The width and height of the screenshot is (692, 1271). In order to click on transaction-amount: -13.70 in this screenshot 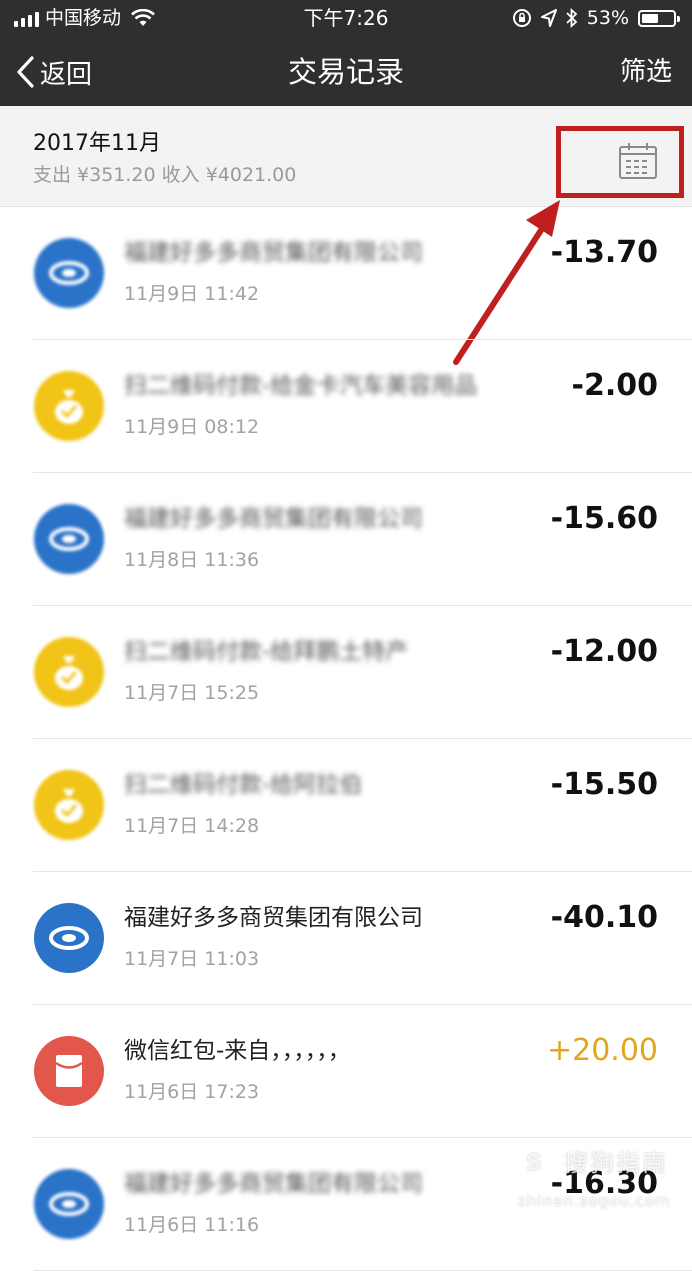, I will do `click(604, 252)`.